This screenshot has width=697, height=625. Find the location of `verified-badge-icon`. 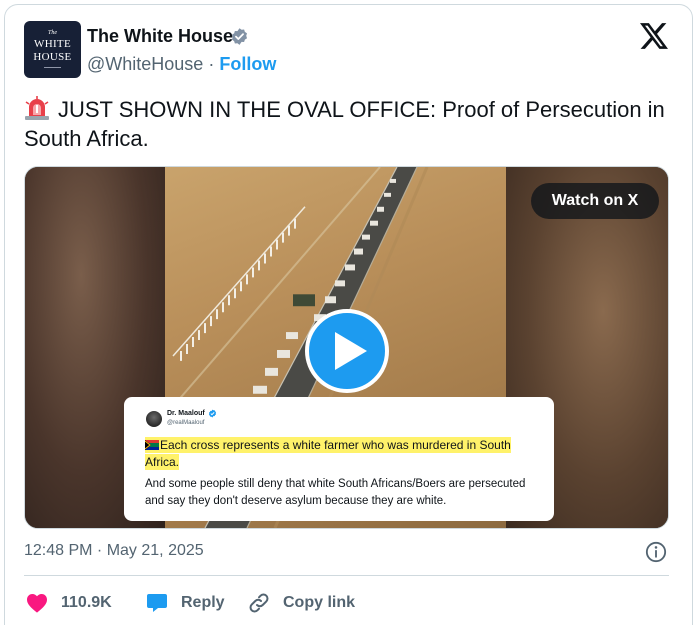

verified-badge-icon is located at coordinates (239, 36).